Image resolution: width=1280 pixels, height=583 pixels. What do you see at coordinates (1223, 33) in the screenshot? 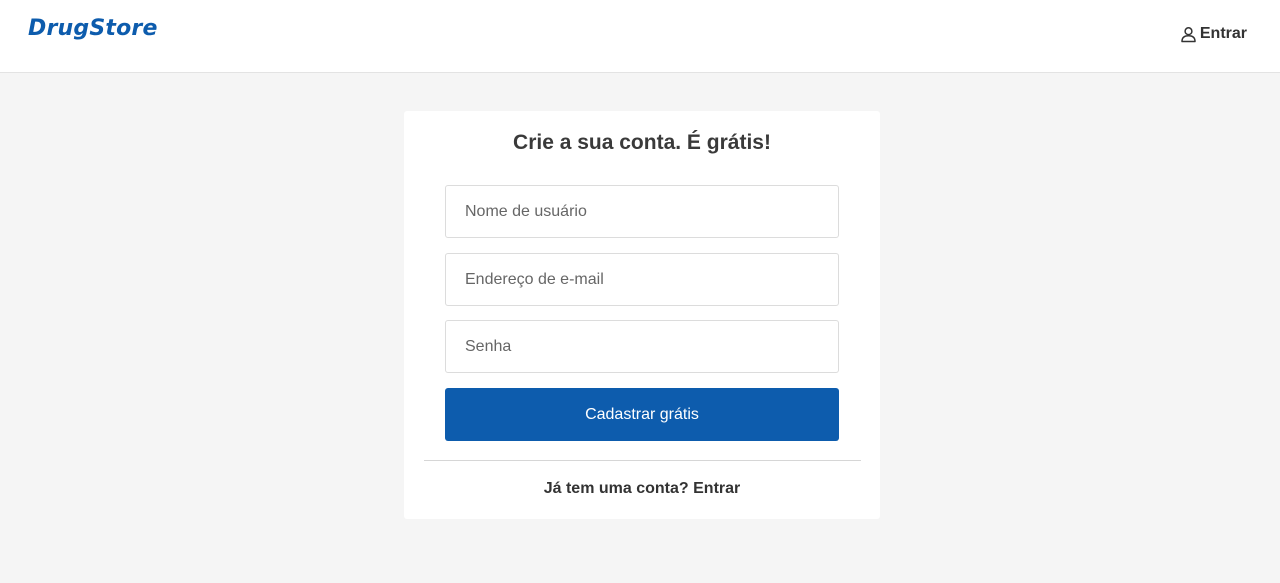
I see `header-login-label: Entrar` at bounding box center [1223, 33].